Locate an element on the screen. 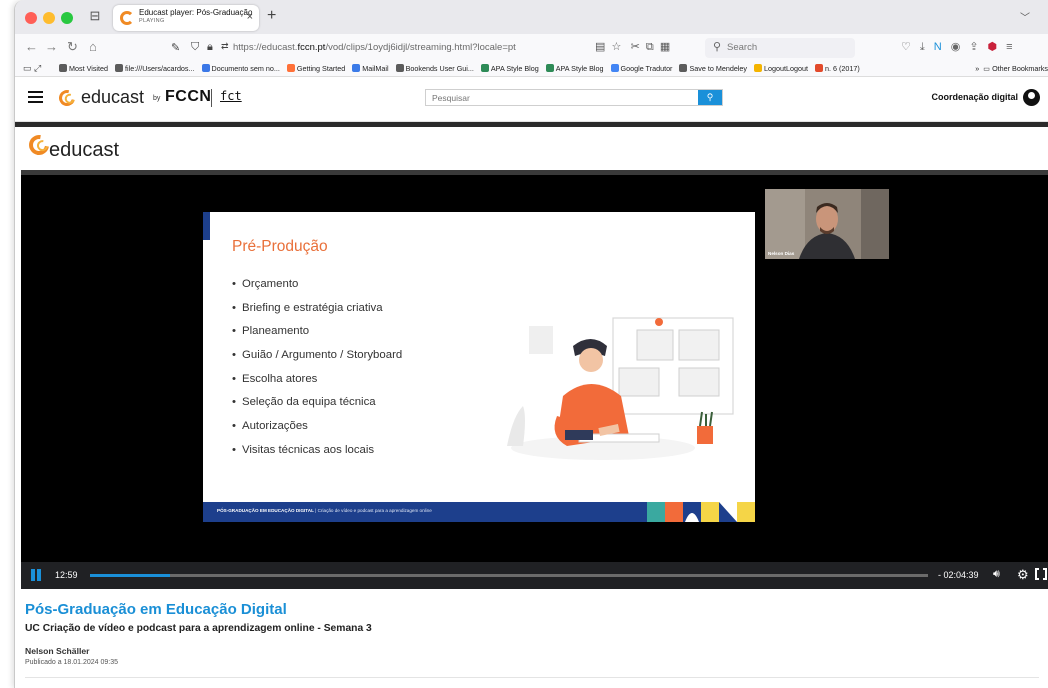 This screenshot has height=688, width=1048. slide-bullet-text: Visitas técnicas aos locais is located at coordinates (308, 449).